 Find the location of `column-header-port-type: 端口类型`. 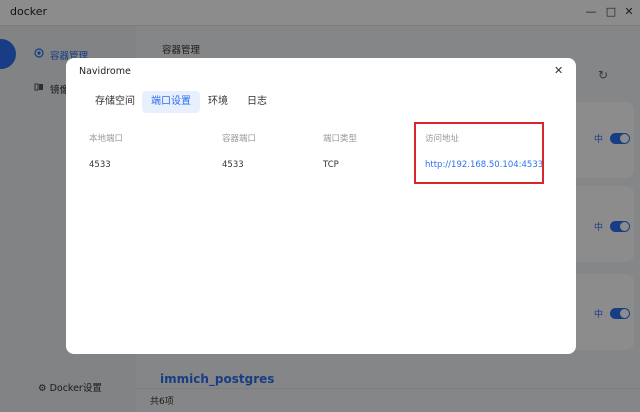

column-header-port-type: 端口类型 is located at coordinates (340, 139).